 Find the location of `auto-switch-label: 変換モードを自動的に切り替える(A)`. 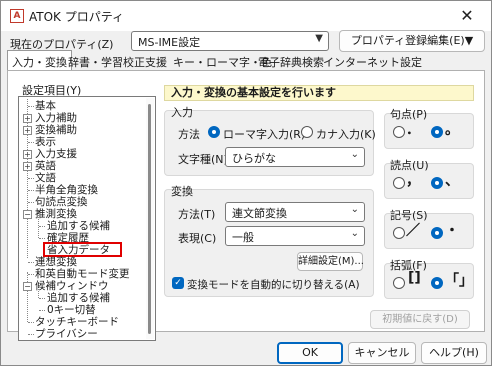

auto-switch-label: 変換モードを自動的に切り替える(A) is located at coordinates (273, 284).